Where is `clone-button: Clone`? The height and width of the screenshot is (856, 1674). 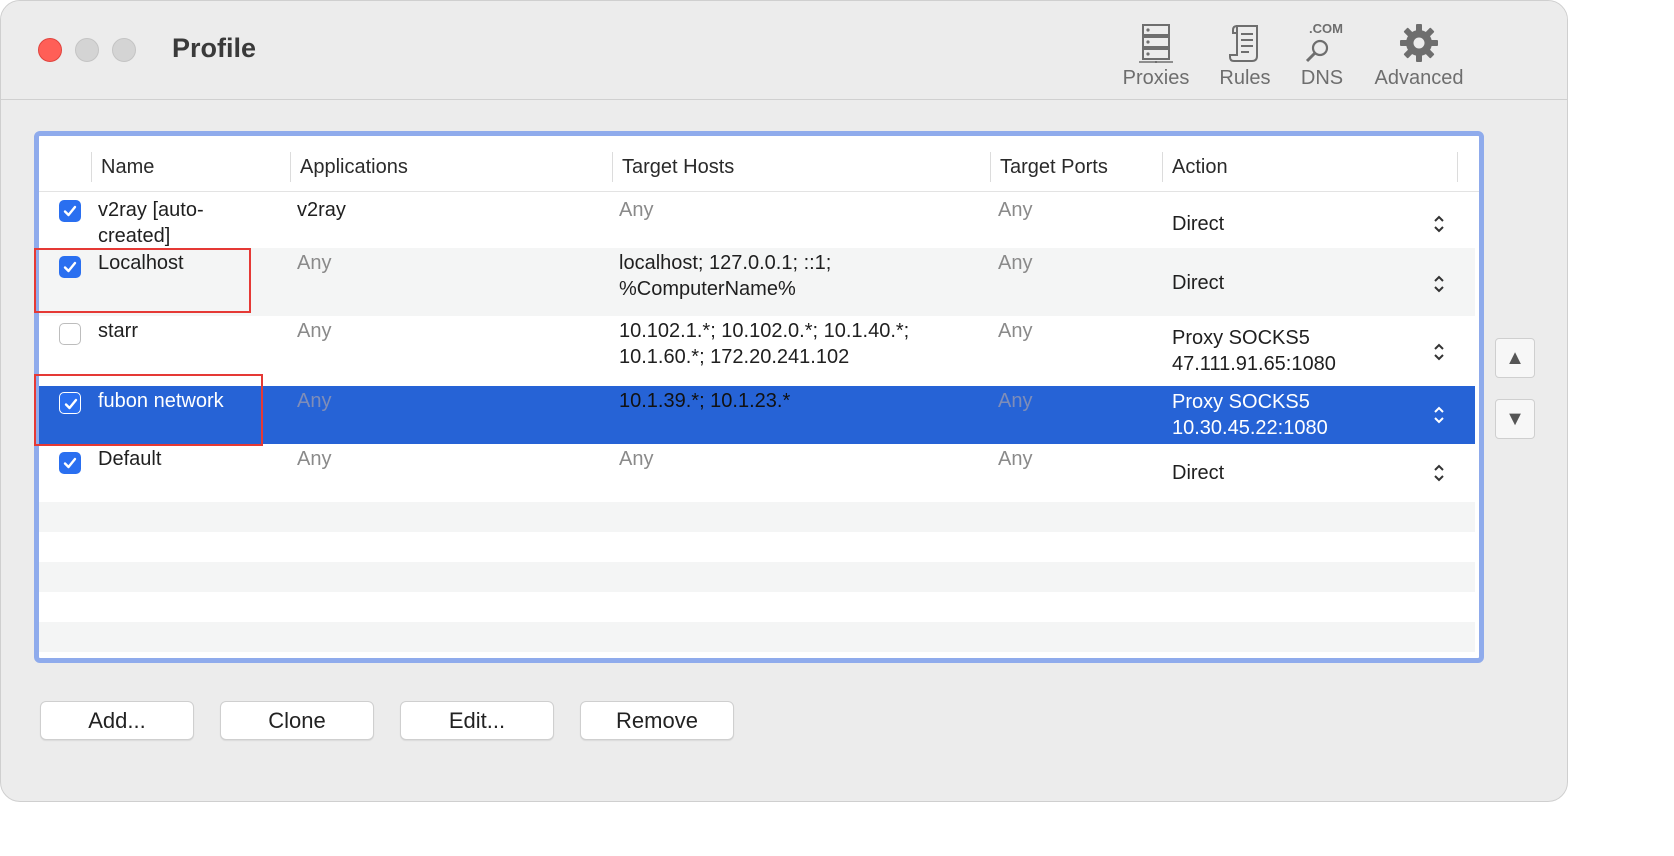 clone-button: Clone is located at coordinates (297, 720).